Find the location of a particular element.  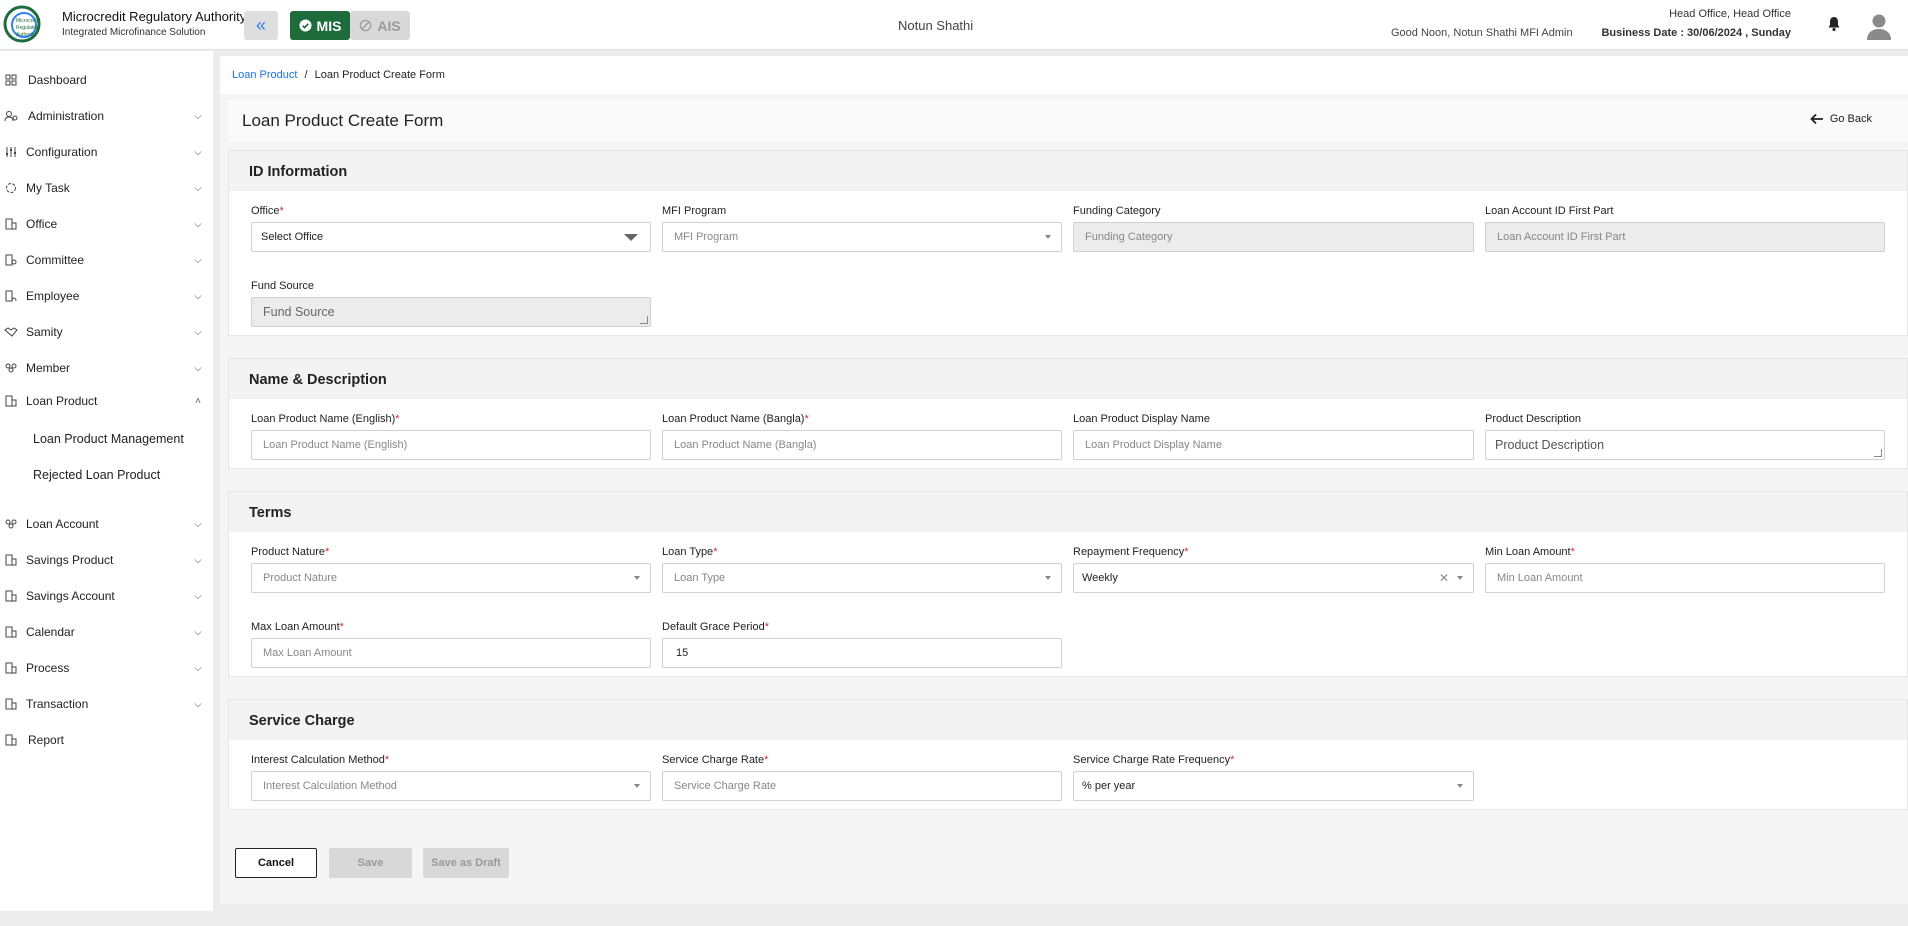

product-nature-select: Product Nature is located at coordinates (451, 578).